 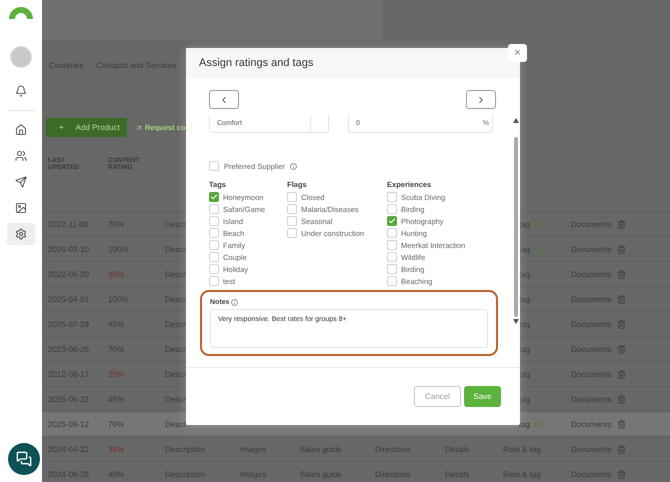 I want to click on table-cell-text: 70%, so click(x=117, y=424).